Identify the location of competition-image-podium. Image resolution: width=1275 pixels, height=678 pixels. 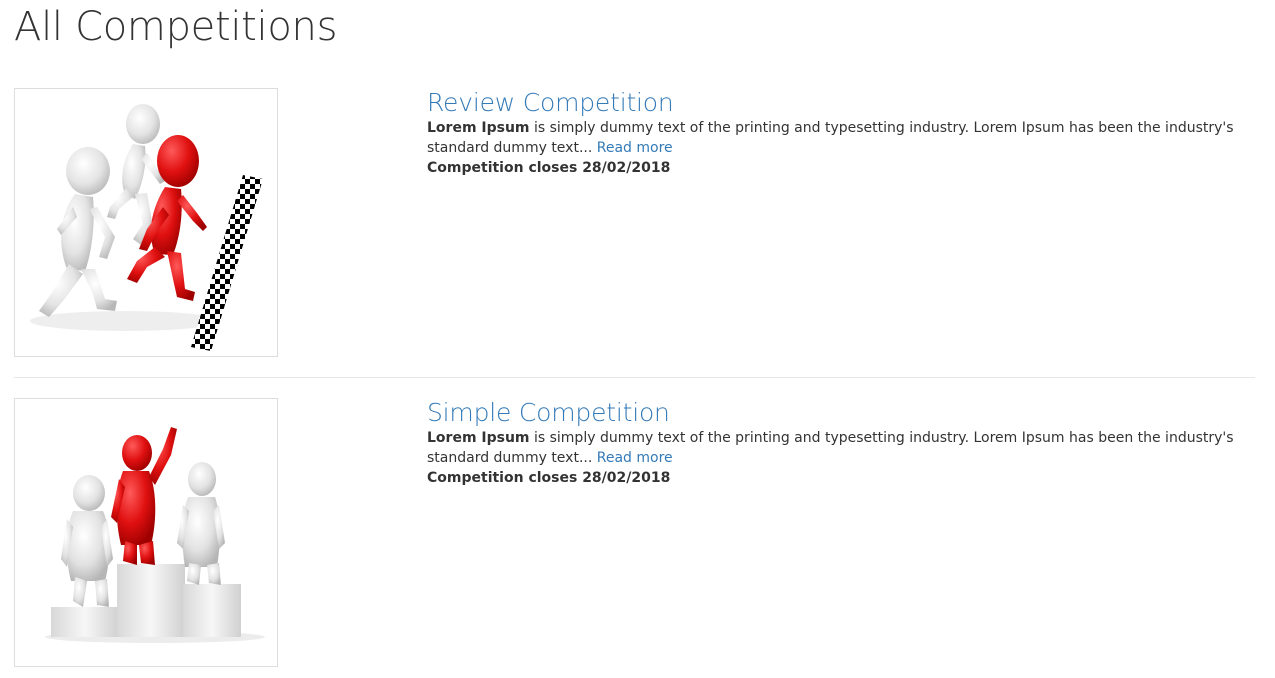
(146, 532).